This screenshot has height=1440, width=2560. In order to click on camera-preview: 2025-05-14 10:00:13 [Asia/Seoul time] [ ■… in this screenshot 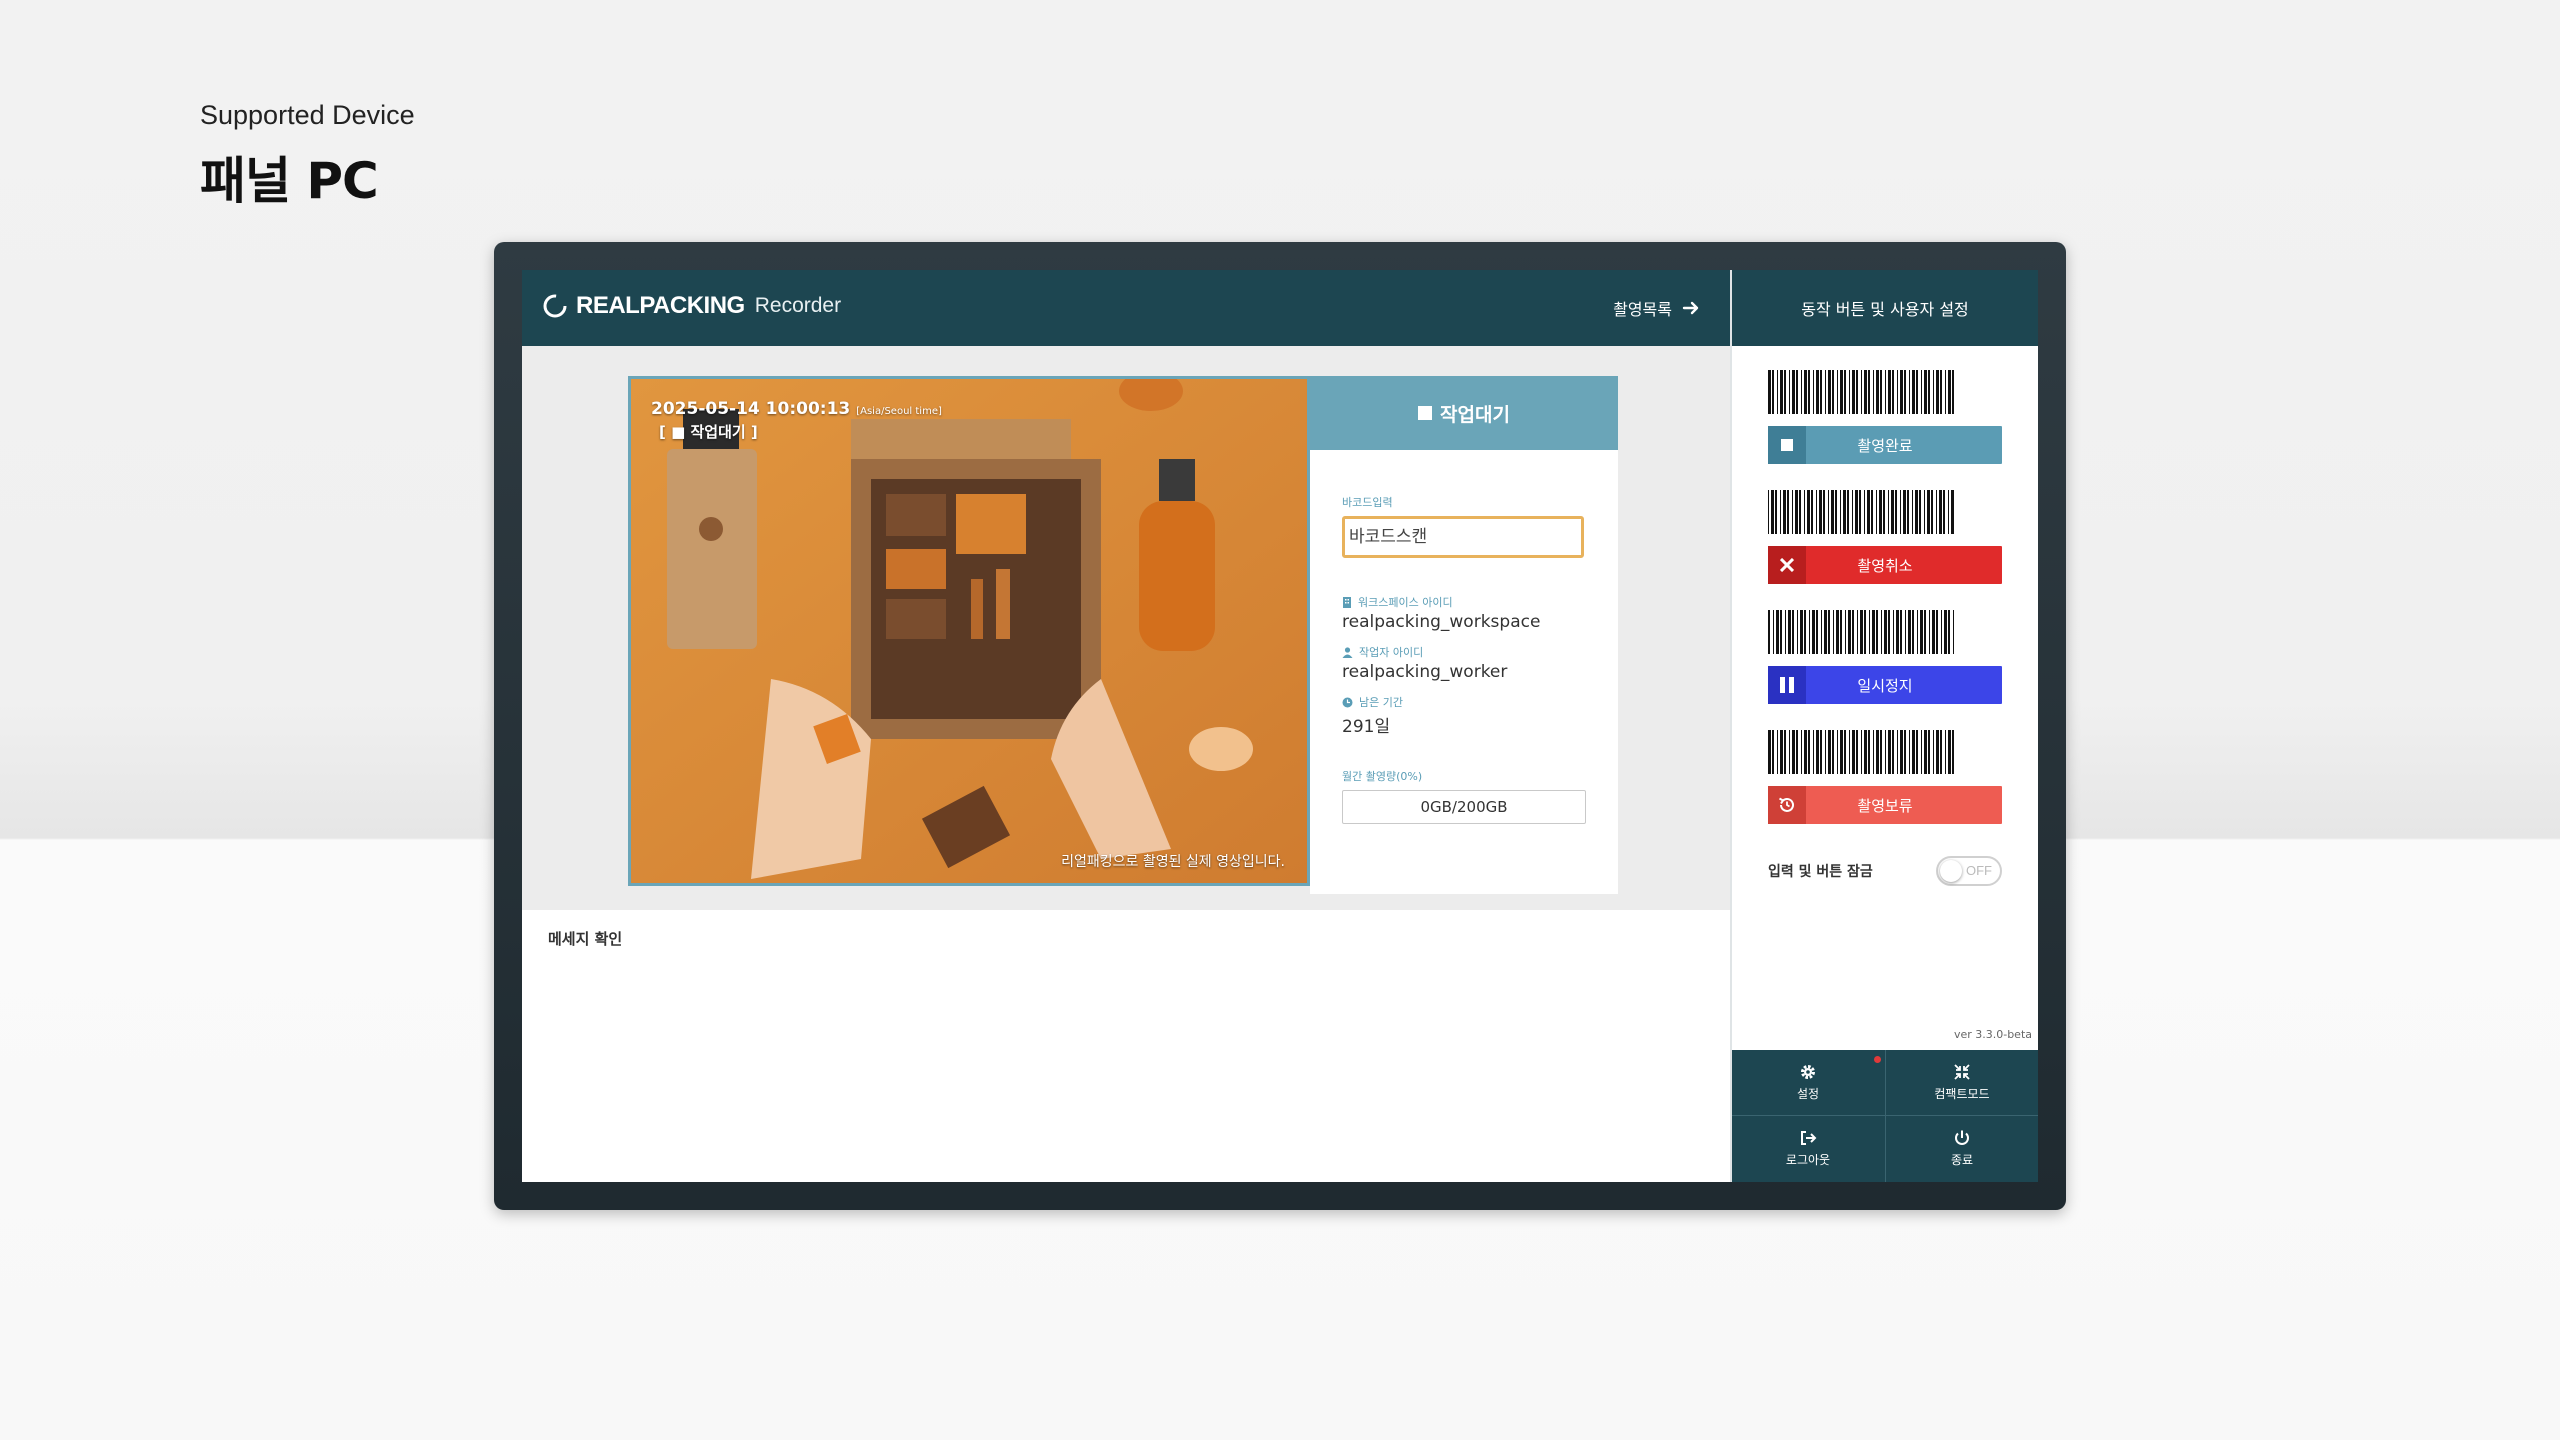, I will do `click(969, 631)`.